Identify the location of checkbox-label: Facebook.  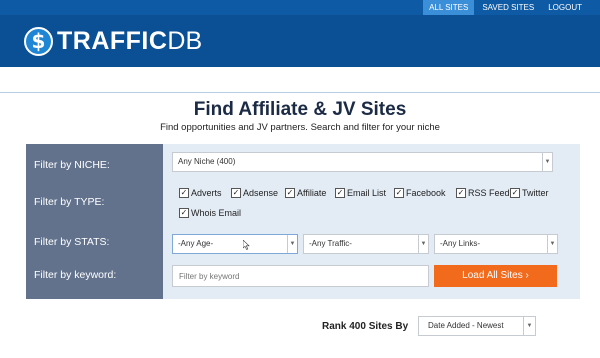
(426, 193).